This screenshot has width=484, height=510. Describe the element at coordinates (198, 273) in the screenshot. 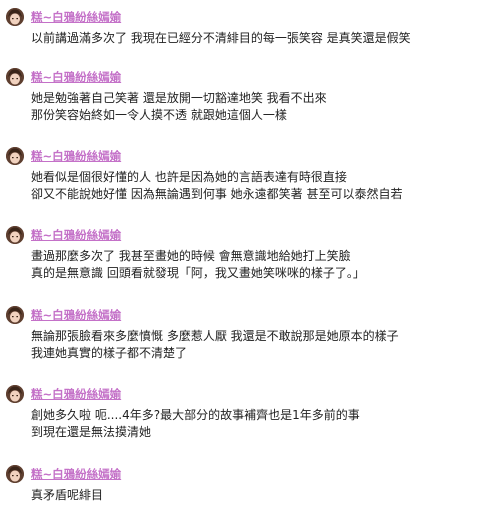

I see `comment-line: 真的是無意識 回頭看就發現「阿，我又畫她笑咪咪的樣子了。」` at that location.